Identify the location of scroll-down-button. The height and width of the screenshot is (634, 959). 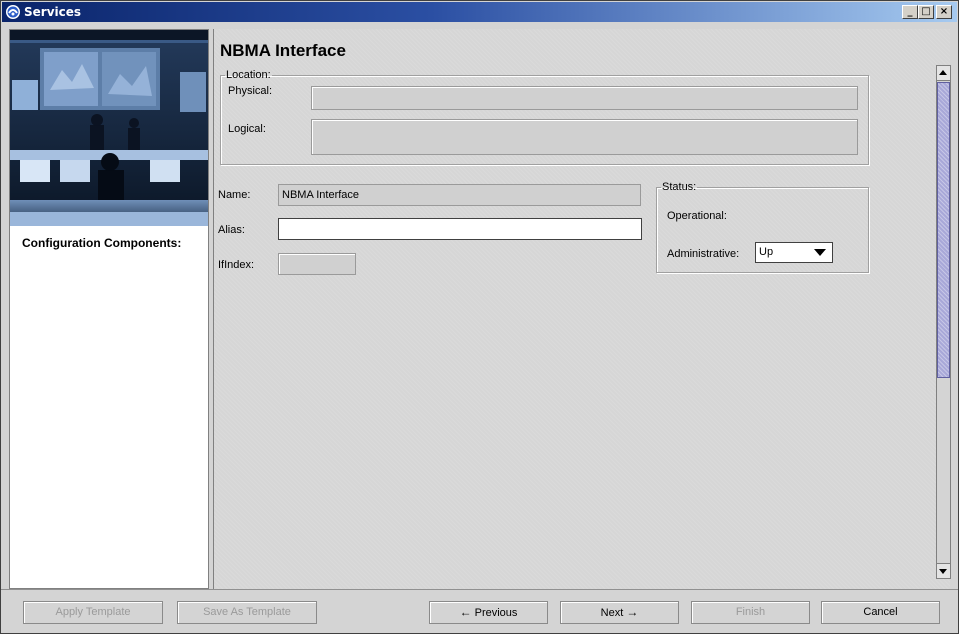
(943, 570).